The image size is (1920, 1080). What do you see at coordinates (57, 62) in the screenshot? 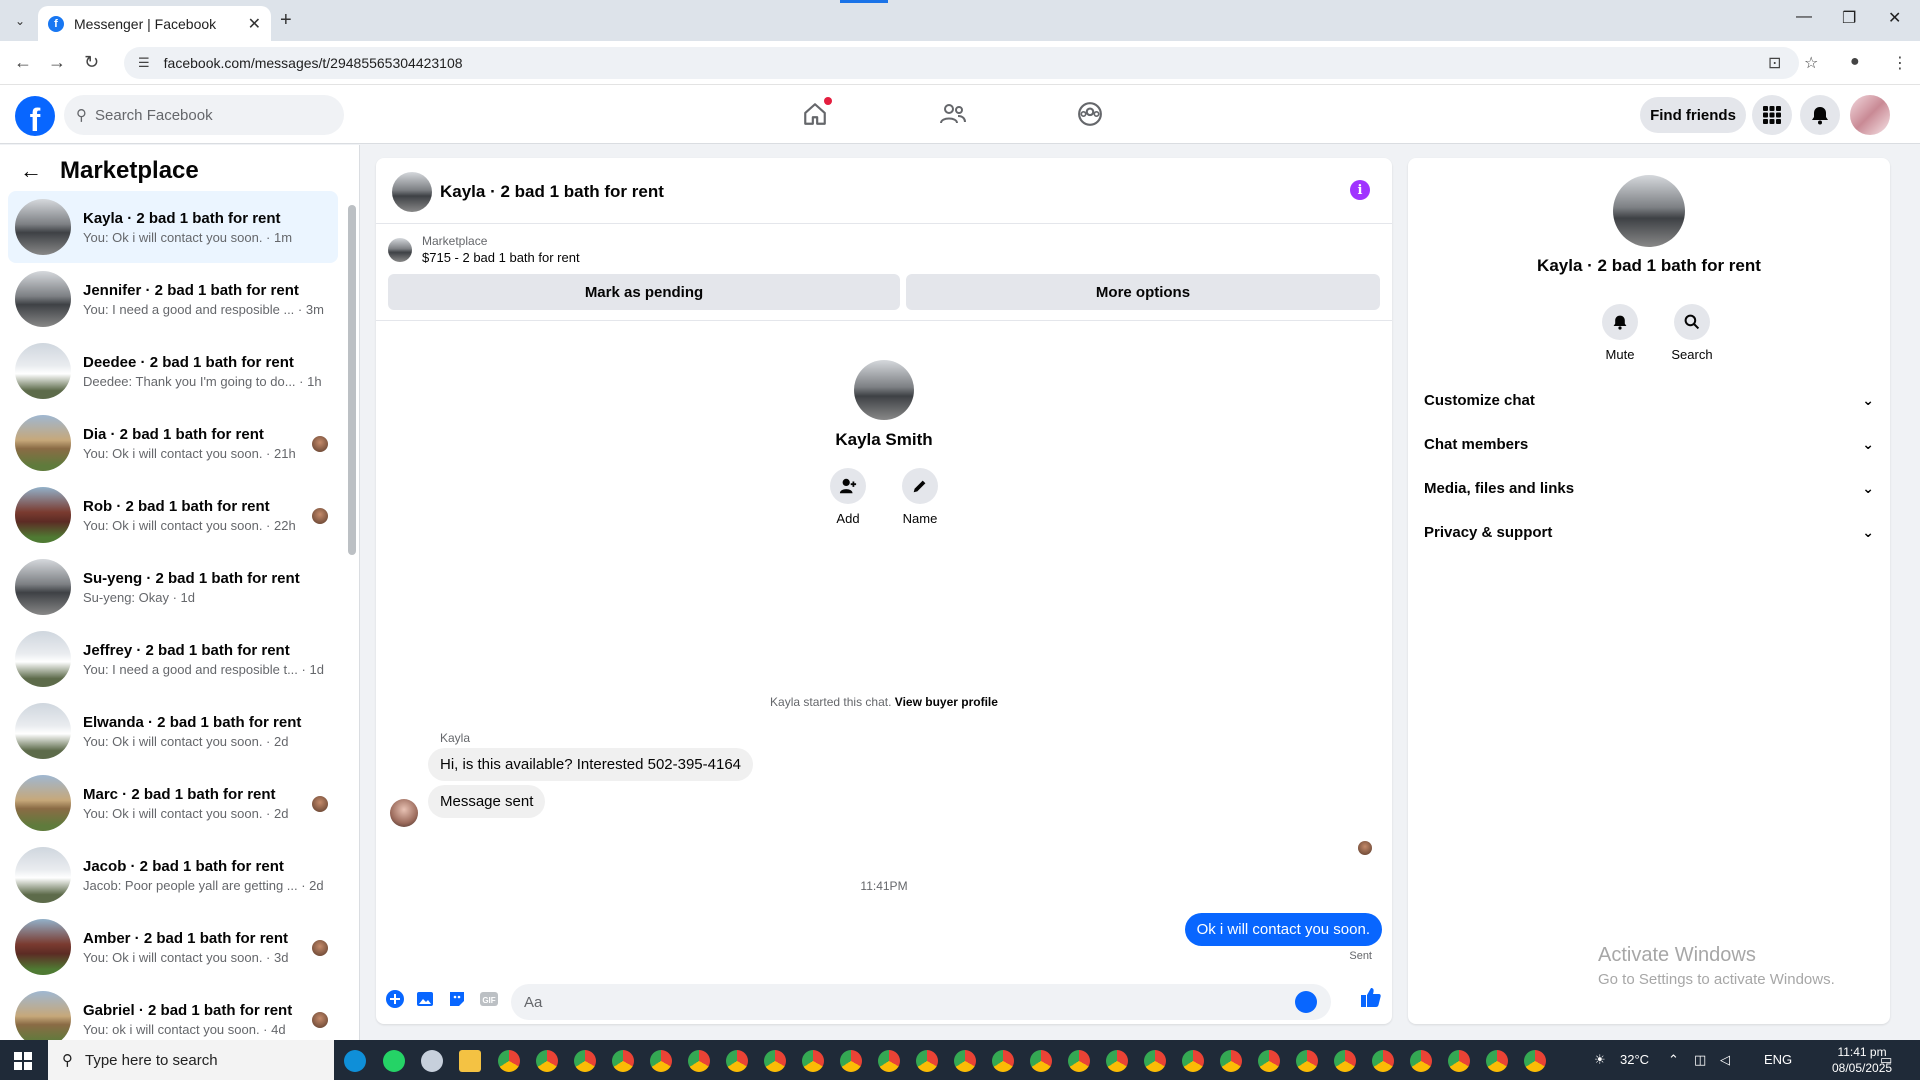
I see `forward-icon: →` at bounding box center [57, 62].